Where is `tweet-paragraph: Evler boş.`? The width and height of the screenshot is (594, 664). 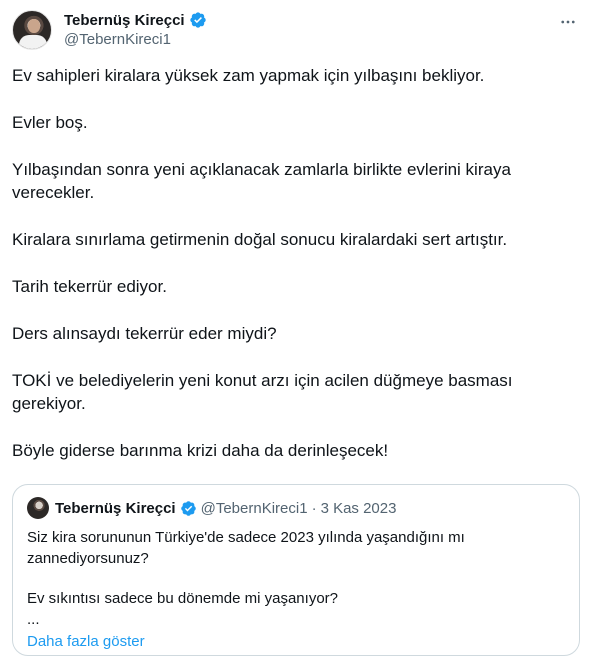
tweet-paragraph: Evler boş. is located at coordinates (50, 122).